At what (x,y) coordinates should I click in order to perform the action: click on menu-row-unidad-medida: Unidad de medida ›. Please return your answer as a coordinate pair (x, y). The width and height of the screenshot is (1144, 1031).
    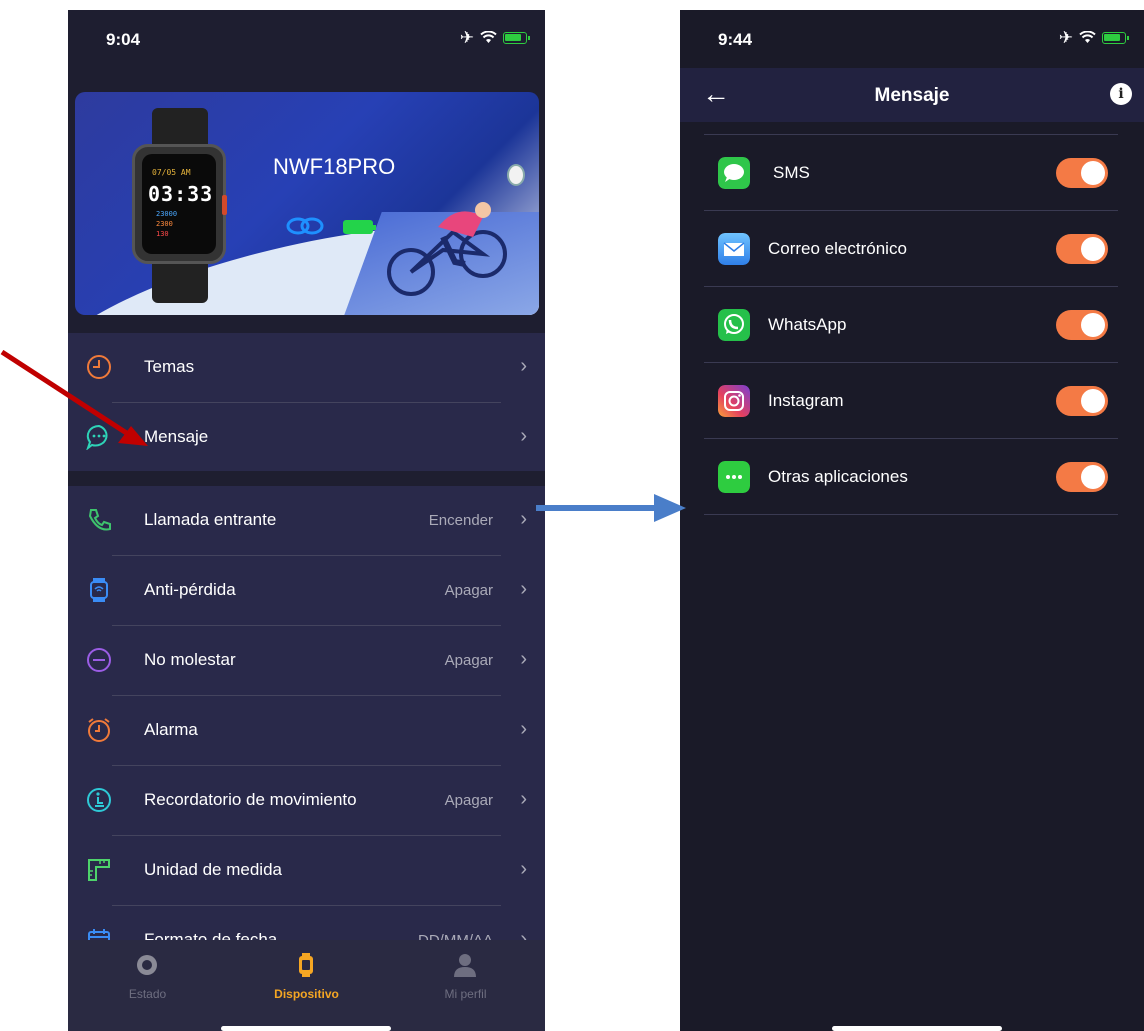
    Looking at the image, I should click on (306, 871).